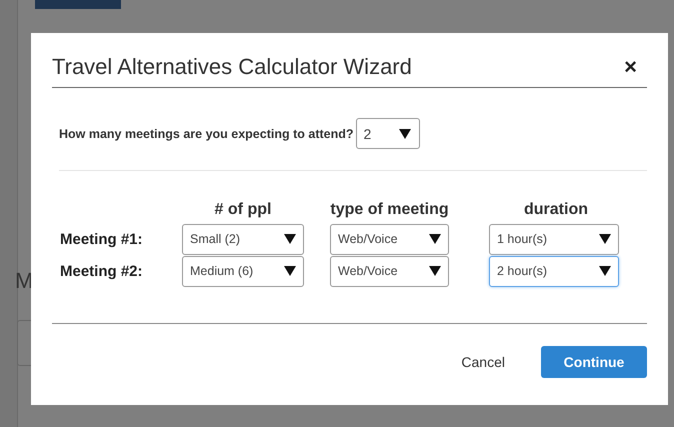 The width and height of the screenshot is (674, 427). What do you see at coordinates (243, 239) in the screenshot?
I see `meeting-select: Small (2)` at bounding box center [243, 239].